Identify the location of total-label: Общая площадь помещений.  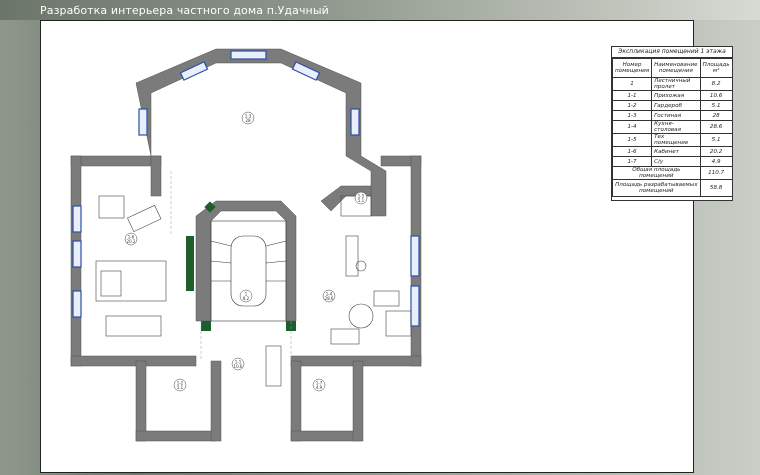
(656, 173).